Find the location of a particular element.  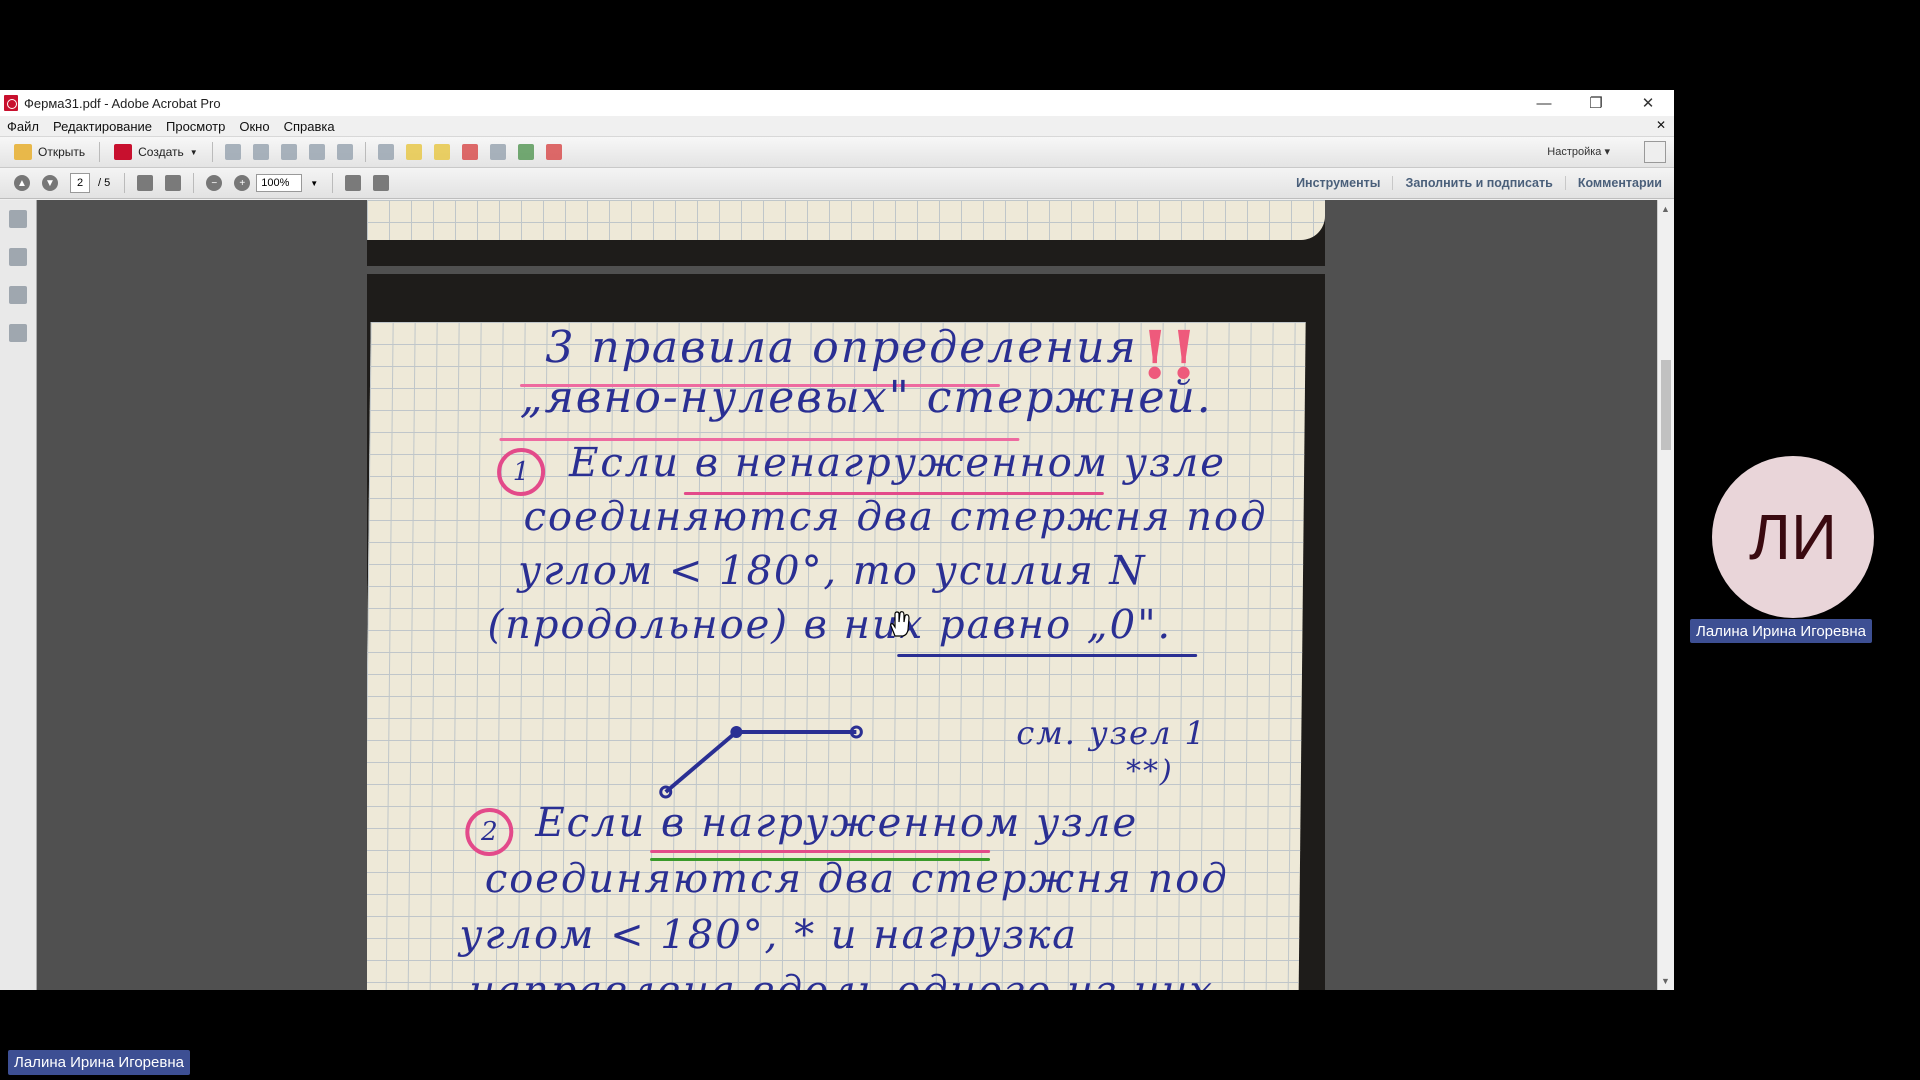

participant-avatar: ЛИ is located at coordinates (1793, 537).